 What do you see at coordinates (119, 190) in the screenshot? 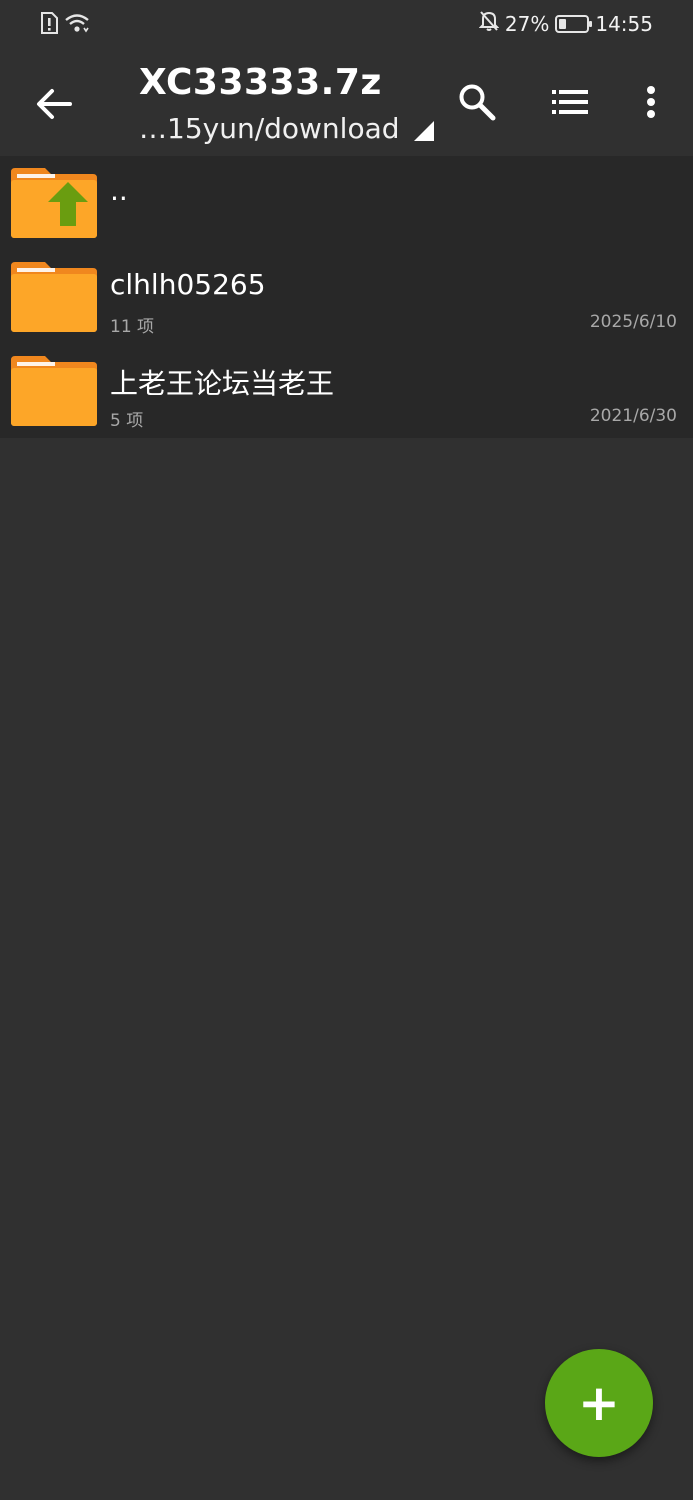
I see `parent-folder-name: ..` at bounding box center [119, 190].